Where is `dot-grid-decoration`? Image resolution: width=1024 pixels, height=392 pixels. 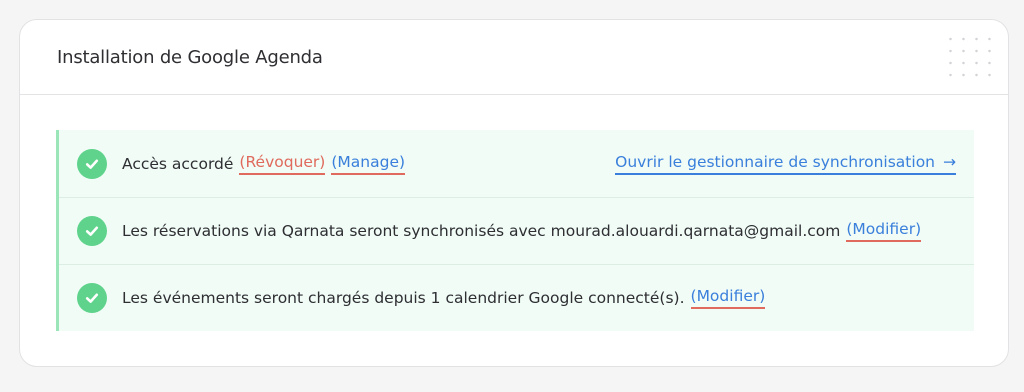
dot-grid-decoration is located at coordinates (970, 57).